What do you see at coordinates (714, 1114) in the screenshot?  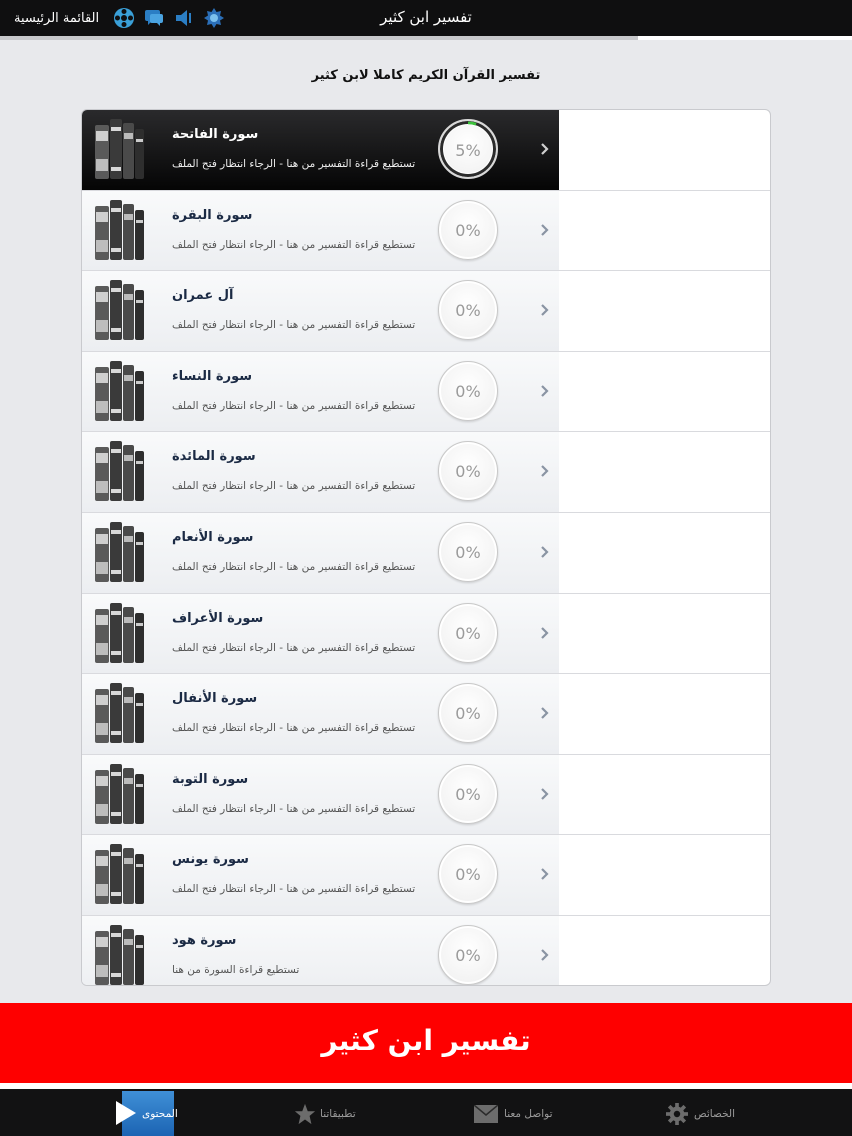 I see `tab-settings-label: الخصائص` at bounding box center [714, 1114].